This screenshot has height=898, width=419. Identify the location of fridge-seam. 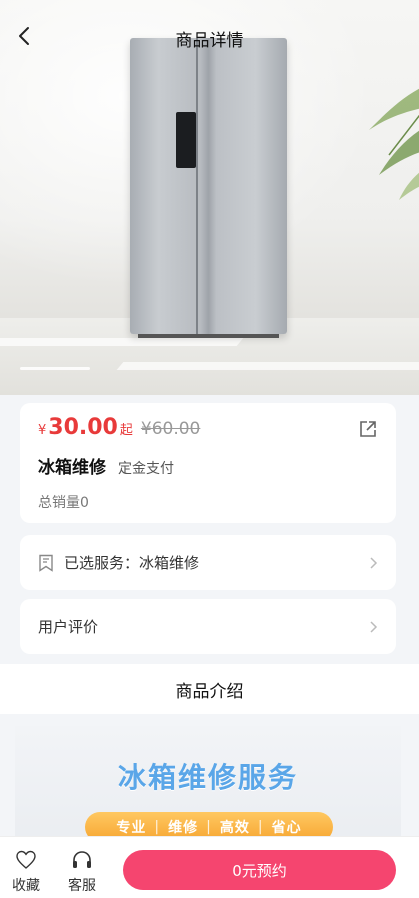
(197, 186).